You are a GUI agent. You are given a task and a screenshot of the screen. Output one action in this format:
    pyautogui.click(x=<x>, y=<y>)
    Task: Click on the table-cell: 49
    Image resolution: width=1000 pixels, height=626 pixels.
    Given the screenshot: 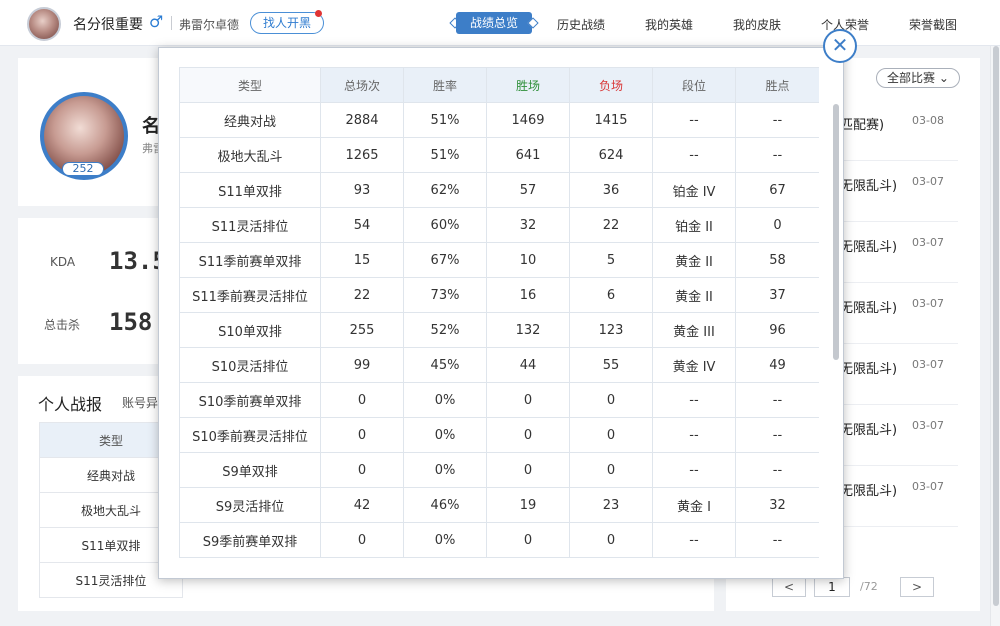 What is the action you would take?
    pyautogui.click(x=777, y=365)
    